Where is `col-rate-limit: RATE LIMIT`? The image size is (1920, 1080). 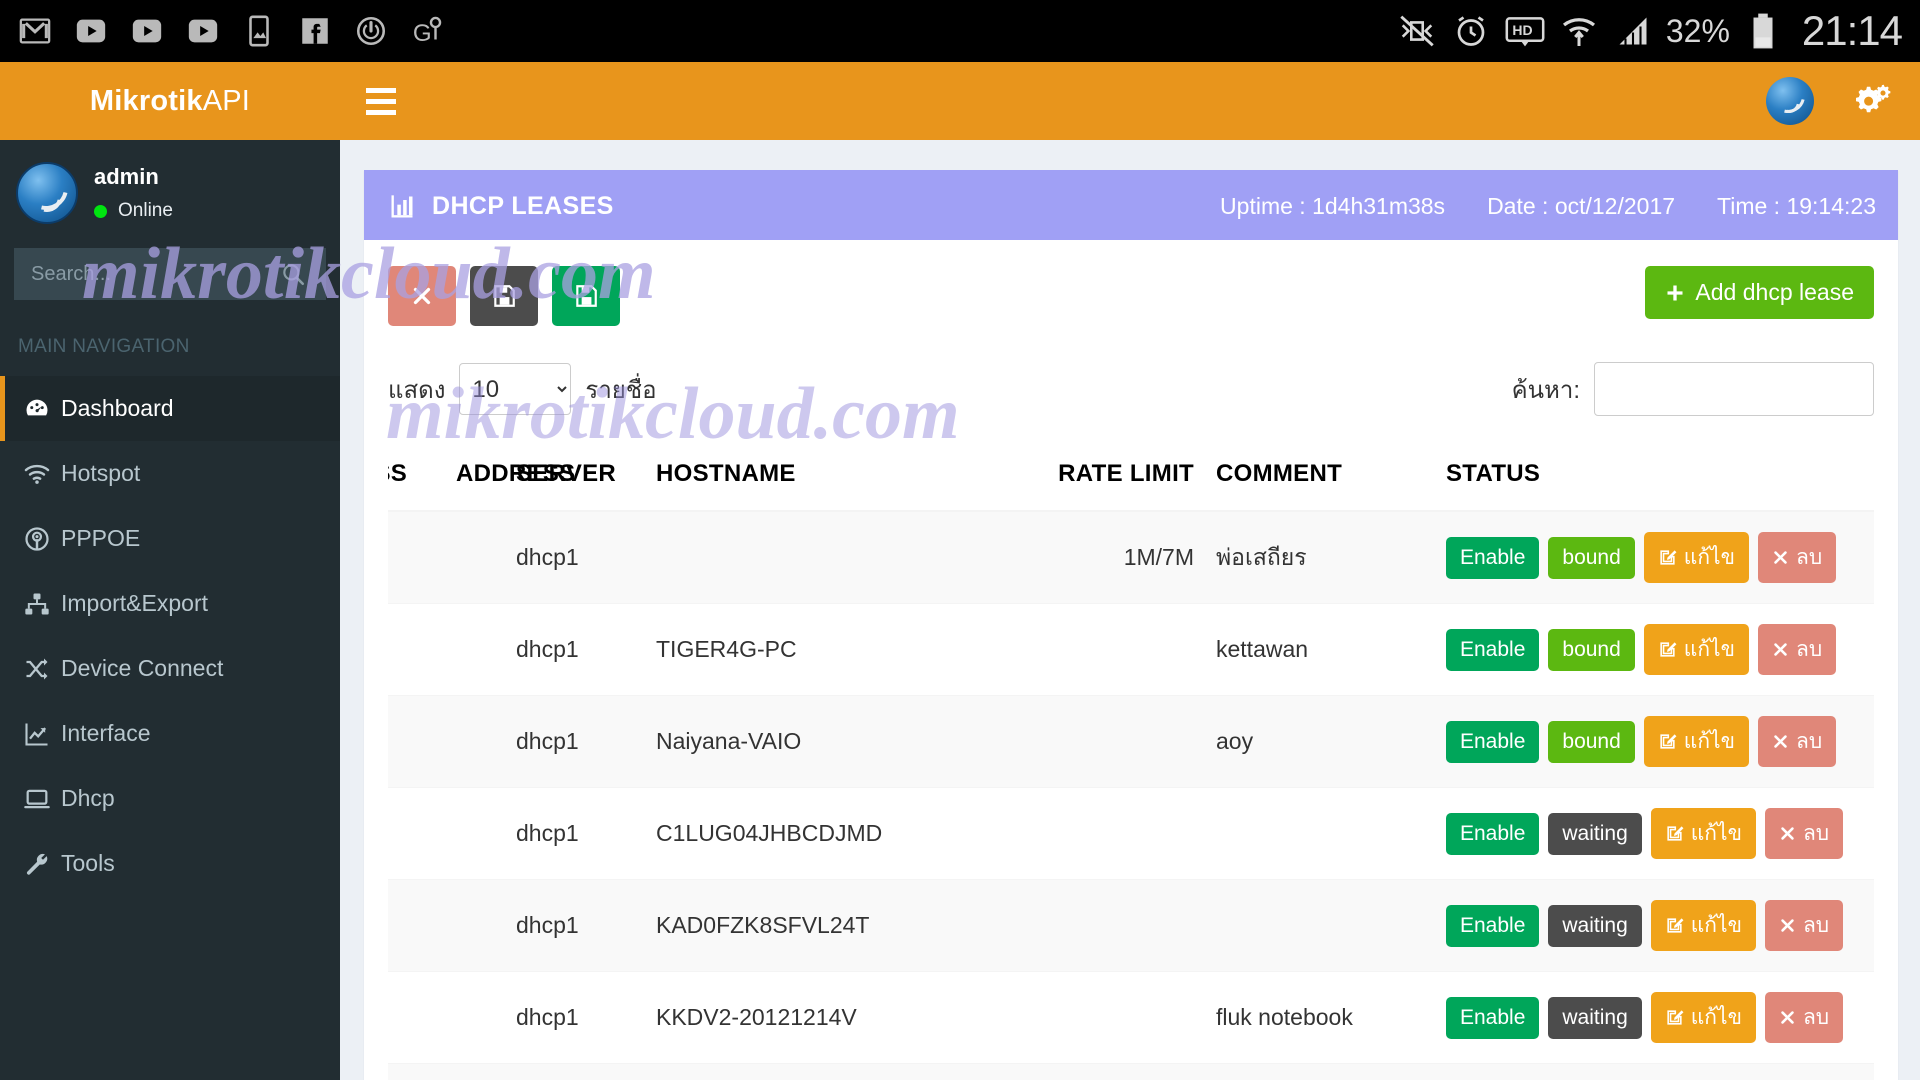 col-rate-limit: RATE LIMIT is located at coordinates (1128, 477).